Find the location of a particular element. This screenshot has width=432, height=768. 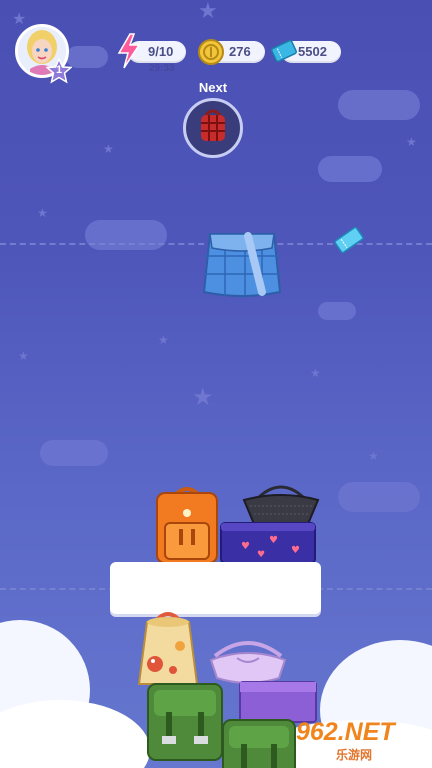

falling-blue-bag is located at coordinates (242, 263).